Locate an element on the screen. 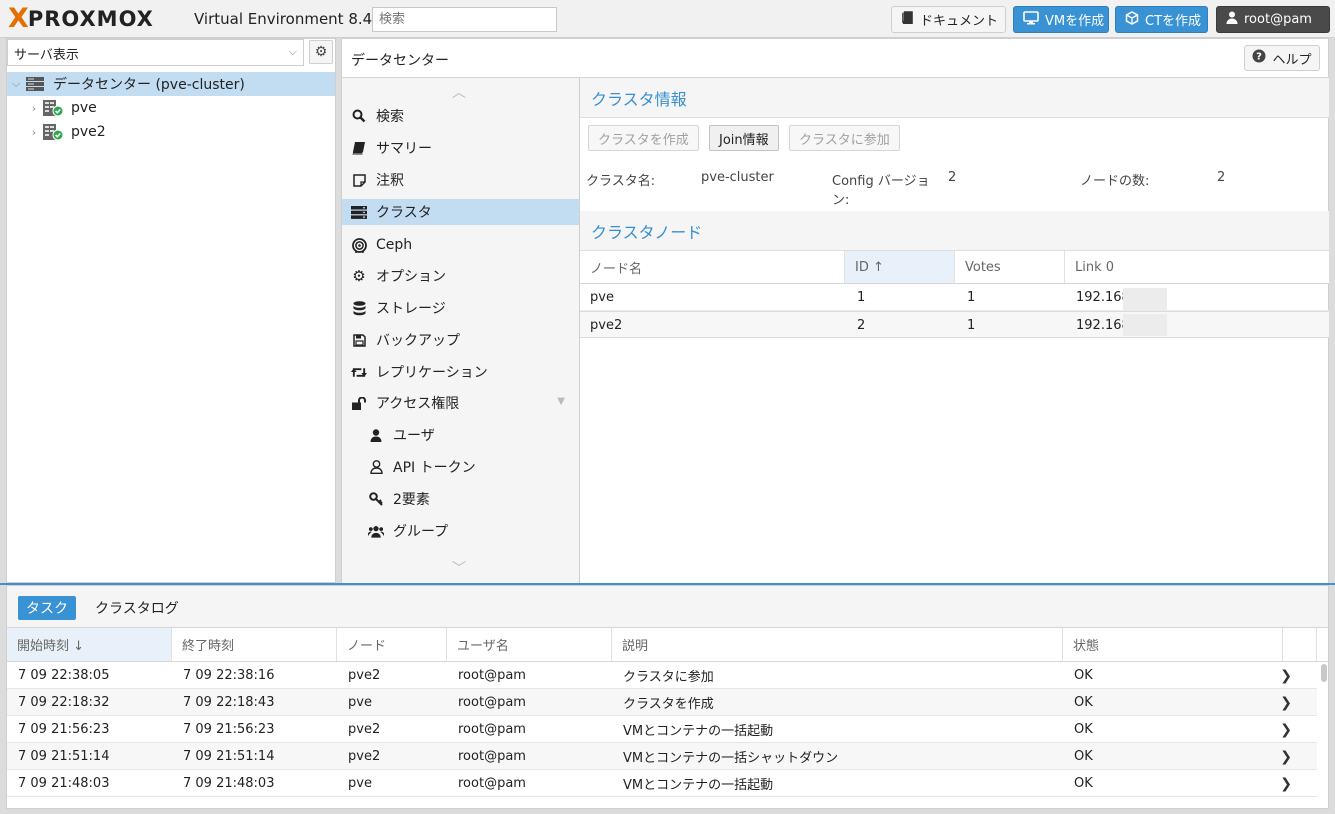  cell-end-time: 7 09 21:51:14 is located at coordinates (229, 756).